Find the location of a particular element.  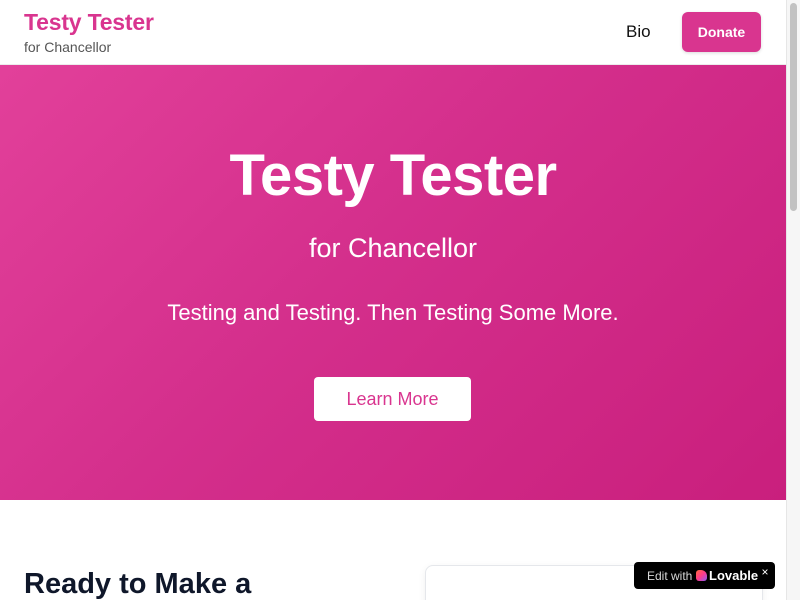

edit-with-lovable-badge: Edit with Lovable is located at coordinates (704, 575).